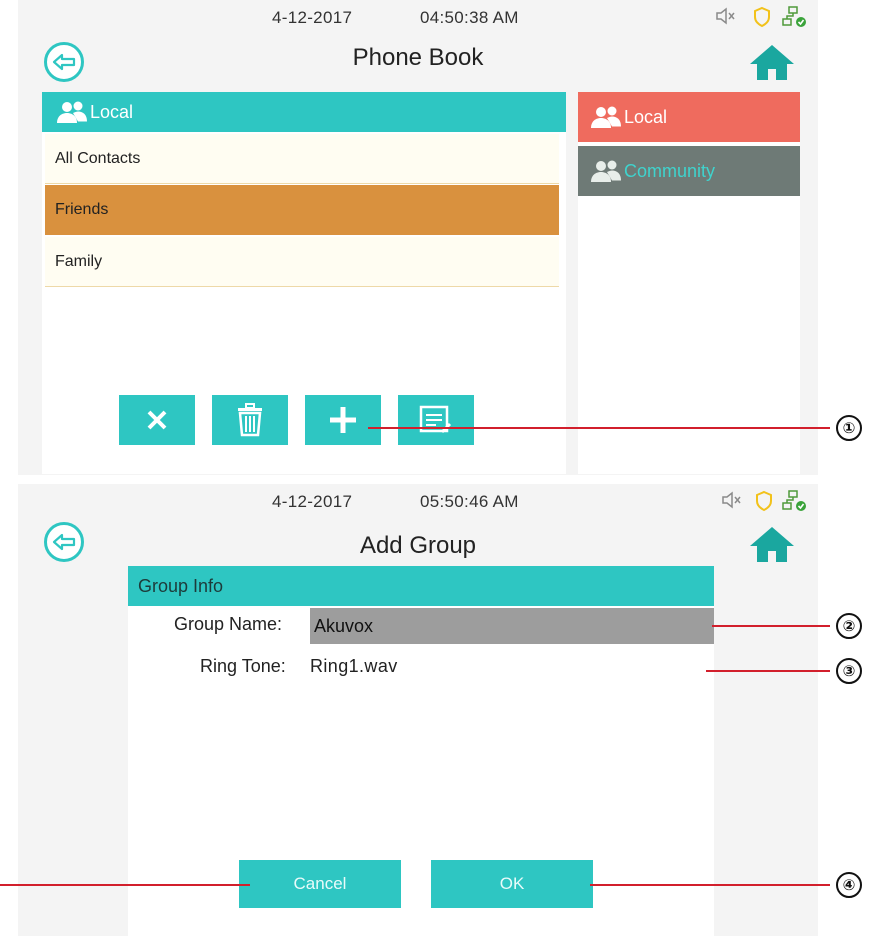  I want to click on tab-community: Community, so click(689, 171).